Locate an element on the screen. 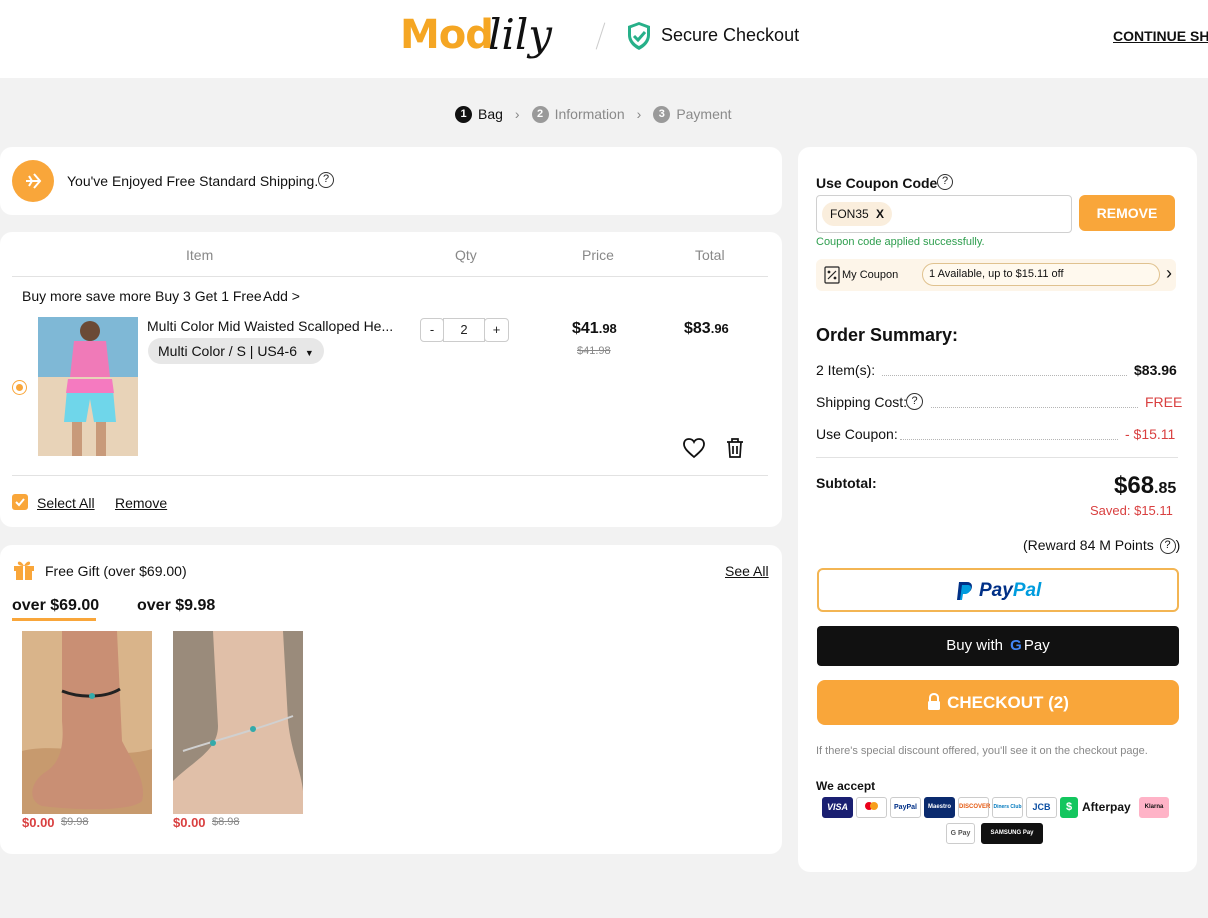 This screenshot has width=1208, height=918. gift-tab-over-69: over $69.00 is located at coordinates (55, 606).